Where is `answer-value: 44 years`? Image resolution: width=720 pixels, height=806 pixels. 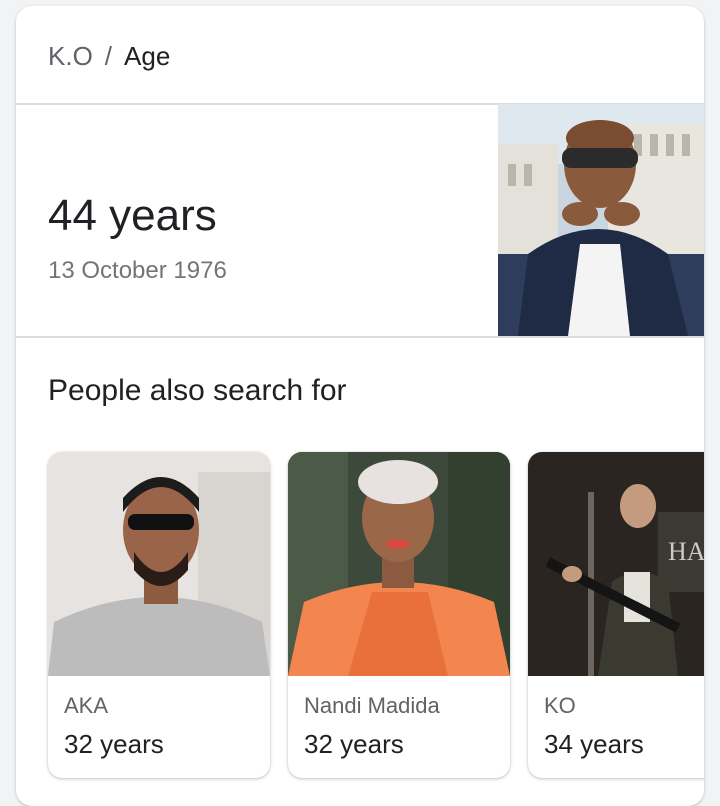 answer-value: 44 years is located at coordinates (132, 215).